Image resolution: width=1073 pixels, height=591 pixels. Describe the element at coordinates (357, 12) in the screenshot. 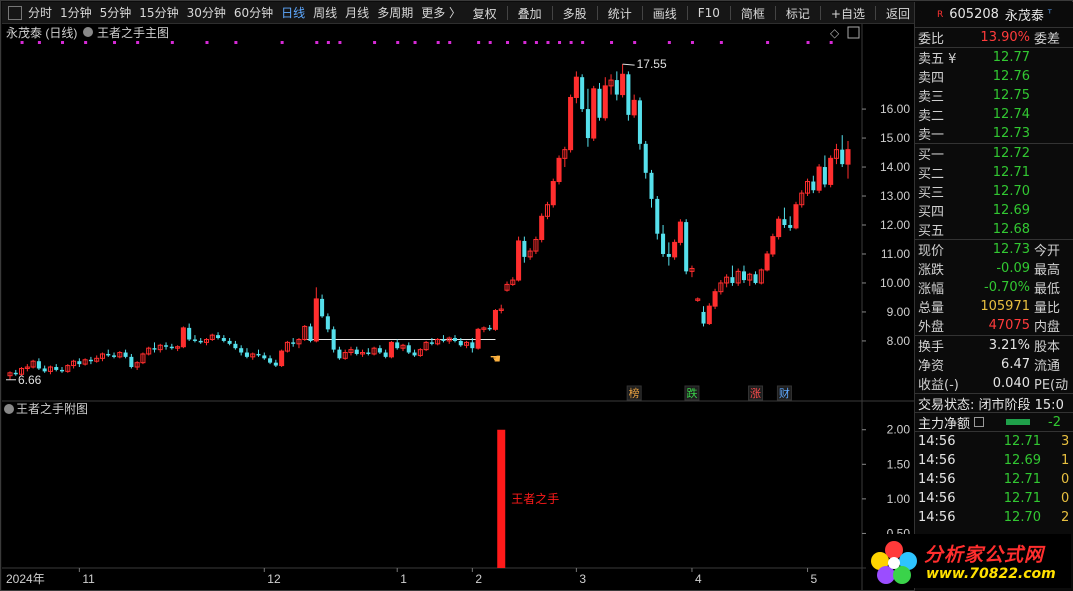

I see `period-tab: 月线` at that location.